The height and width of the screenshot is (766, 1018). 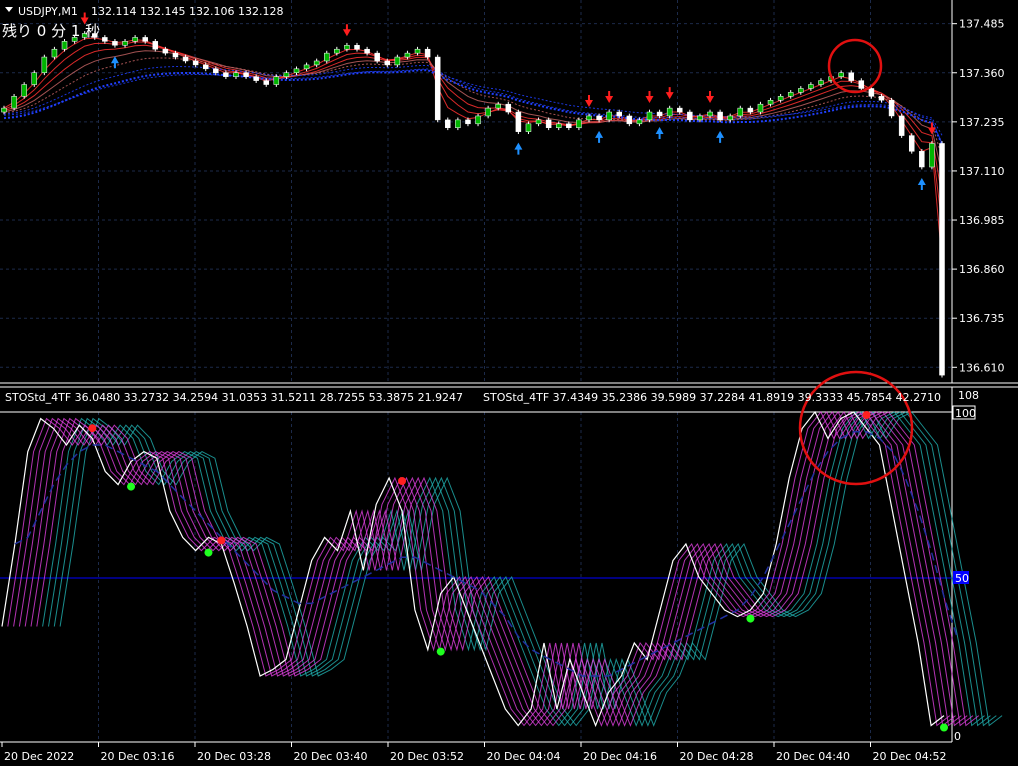 What do you see at coordinates (982, 24) in the screenshot?
I see `price-tick-label: 137.485` at bounding box center [982, 24].